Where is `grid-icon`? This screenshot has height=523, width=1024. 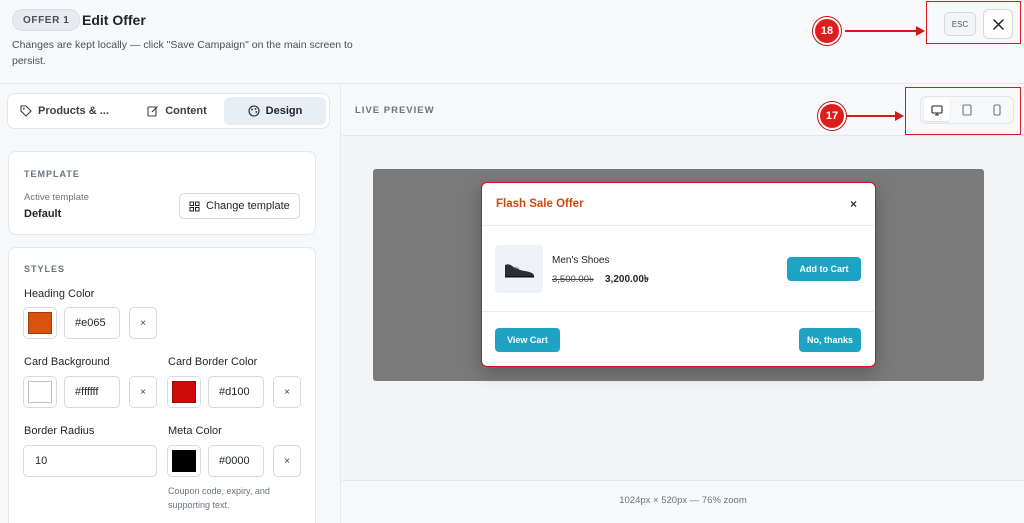 grid-icon is located at coordinates (194, 206).